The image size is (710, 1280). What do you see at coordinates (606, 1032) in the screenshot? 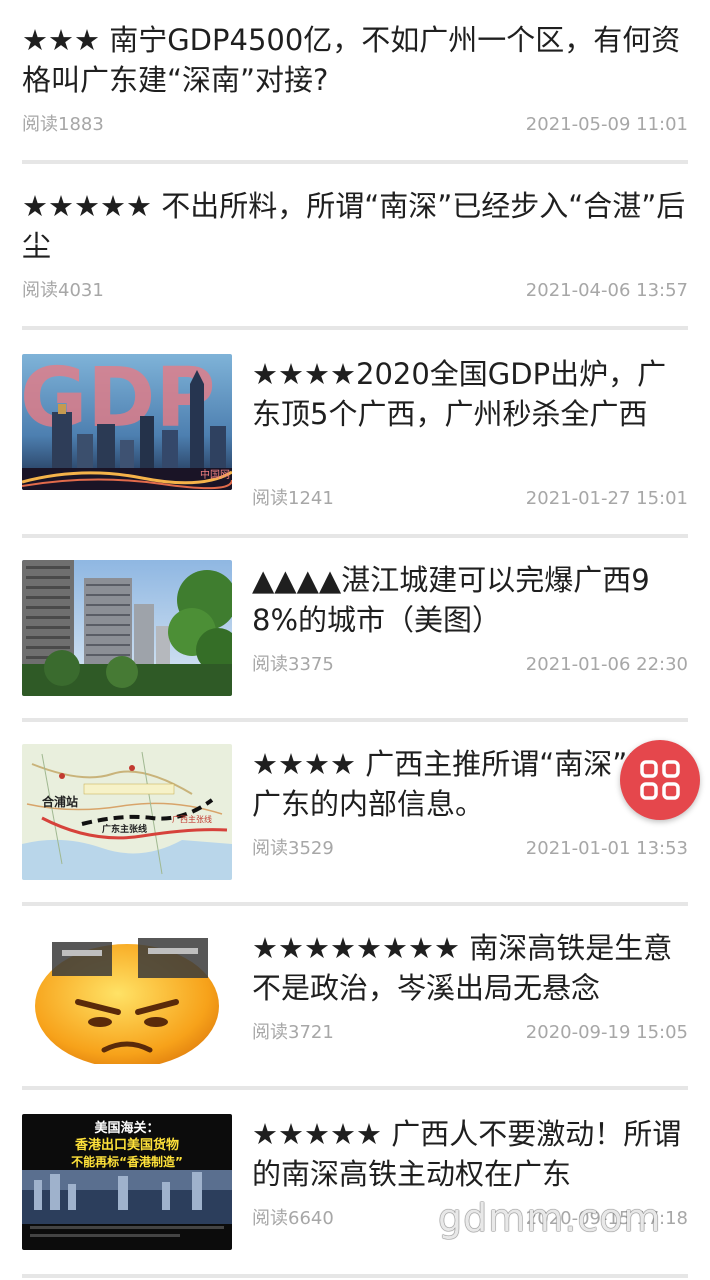
I see `publish-date: 2020-09-19 15:05` at bounding box center [606, 1032].